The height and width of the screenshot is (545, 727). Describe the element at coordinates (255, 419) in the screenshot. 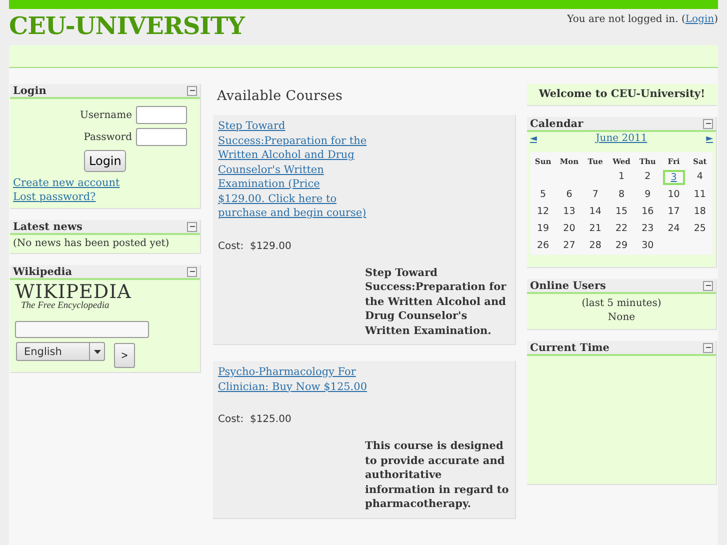

I see `course-cost: Cost: $125.00` at that location.